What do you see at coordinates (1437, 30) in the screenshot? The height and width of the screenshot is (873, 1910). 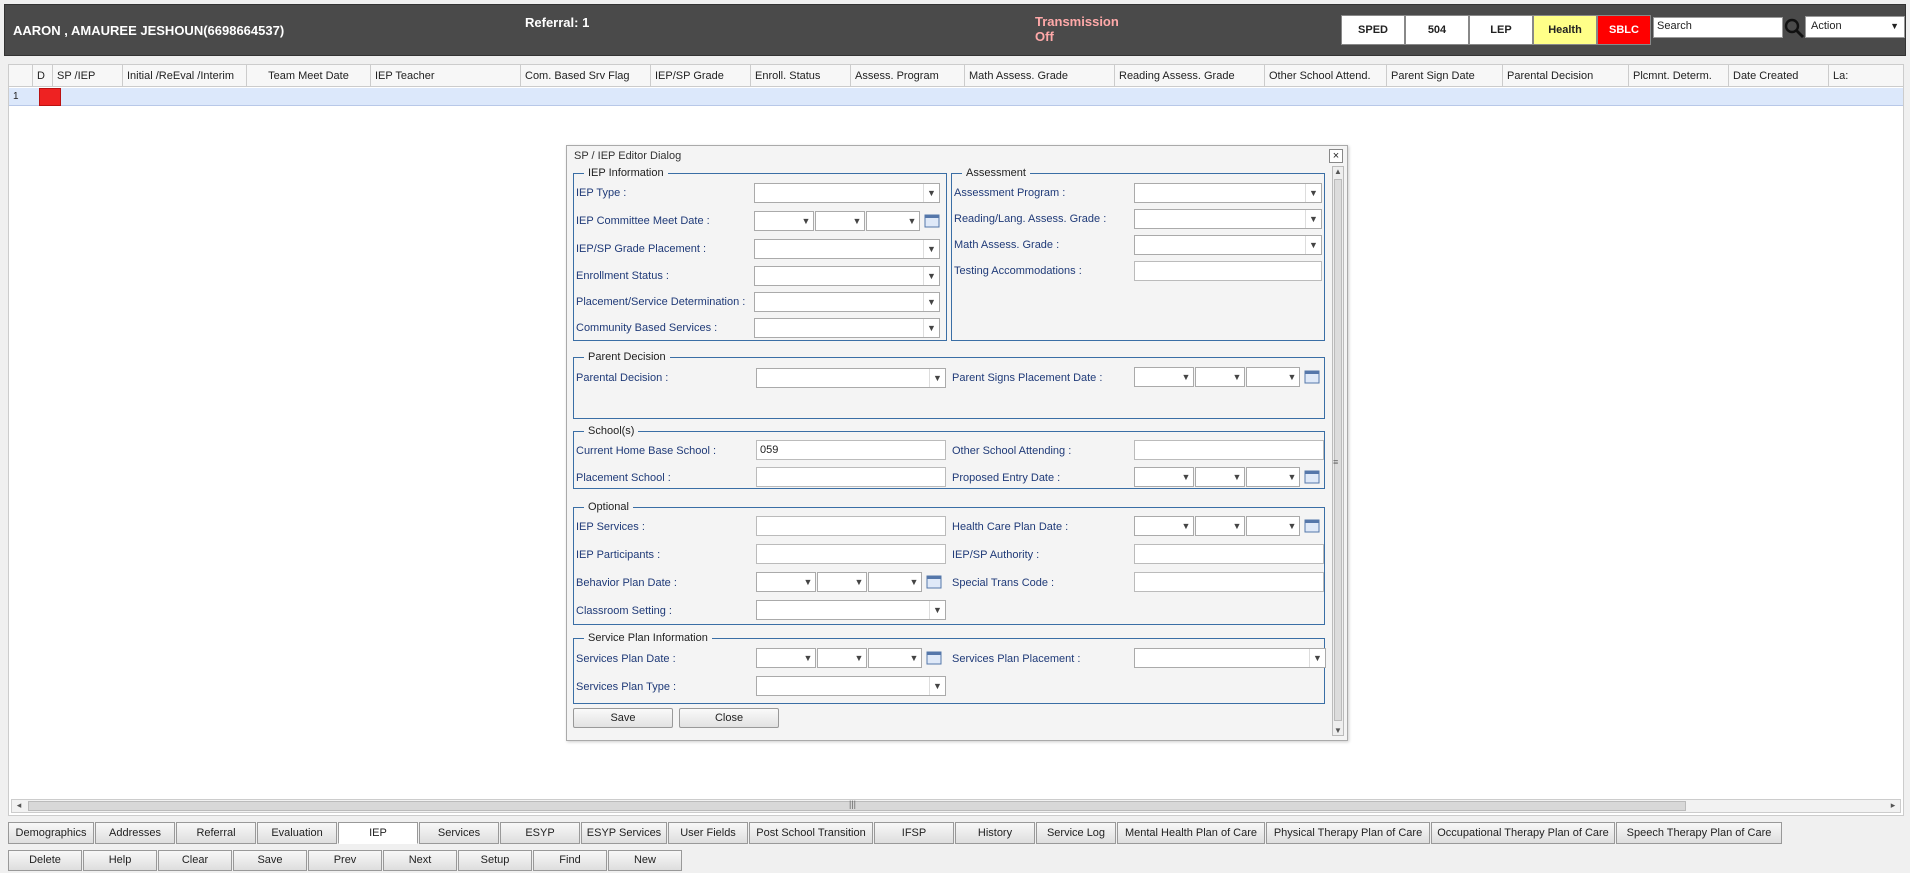 I see `flag-504: 504` at bounding box center [1437, 30].